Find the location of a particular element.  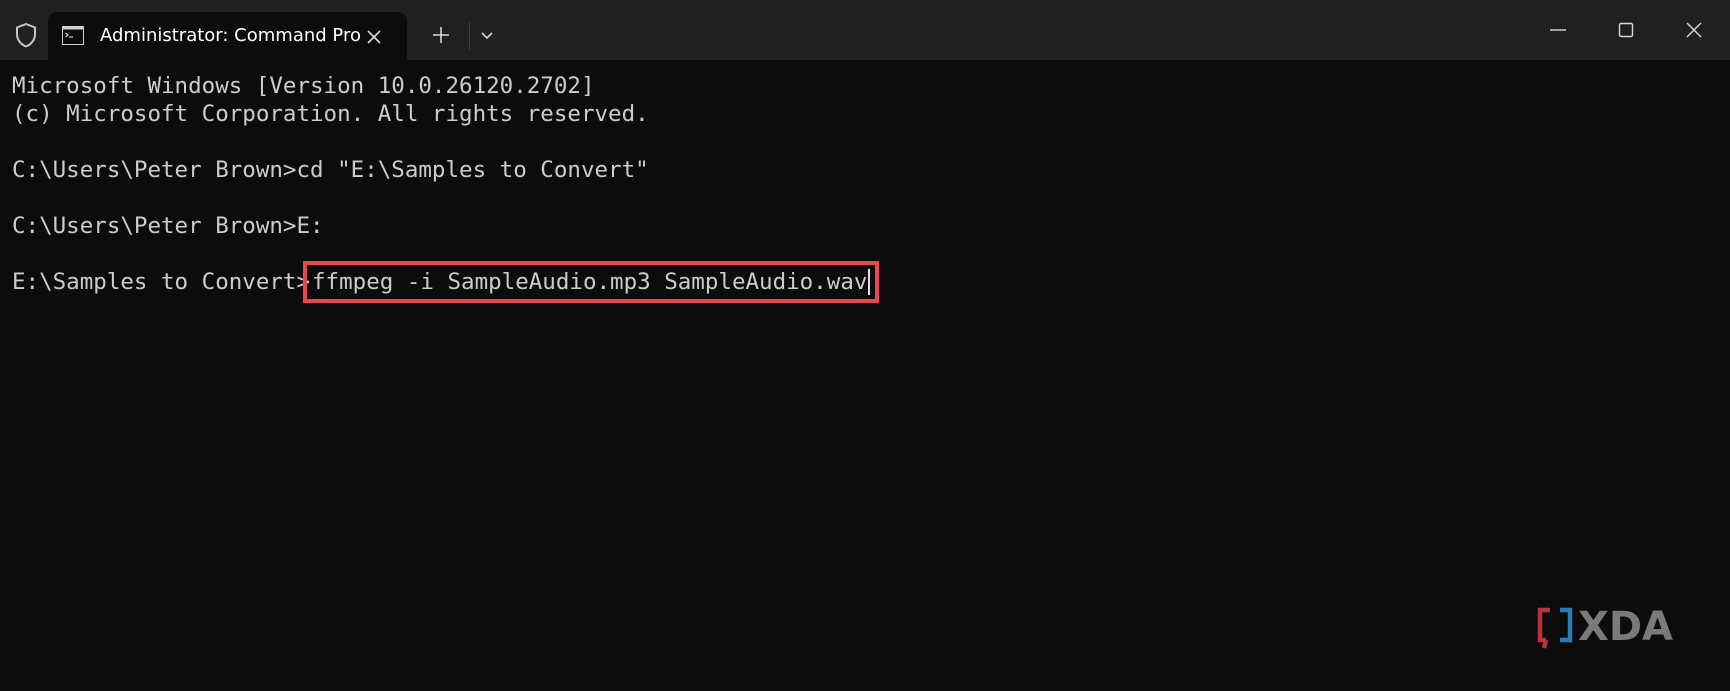

tab-separator is located at coordinates (469, 36).